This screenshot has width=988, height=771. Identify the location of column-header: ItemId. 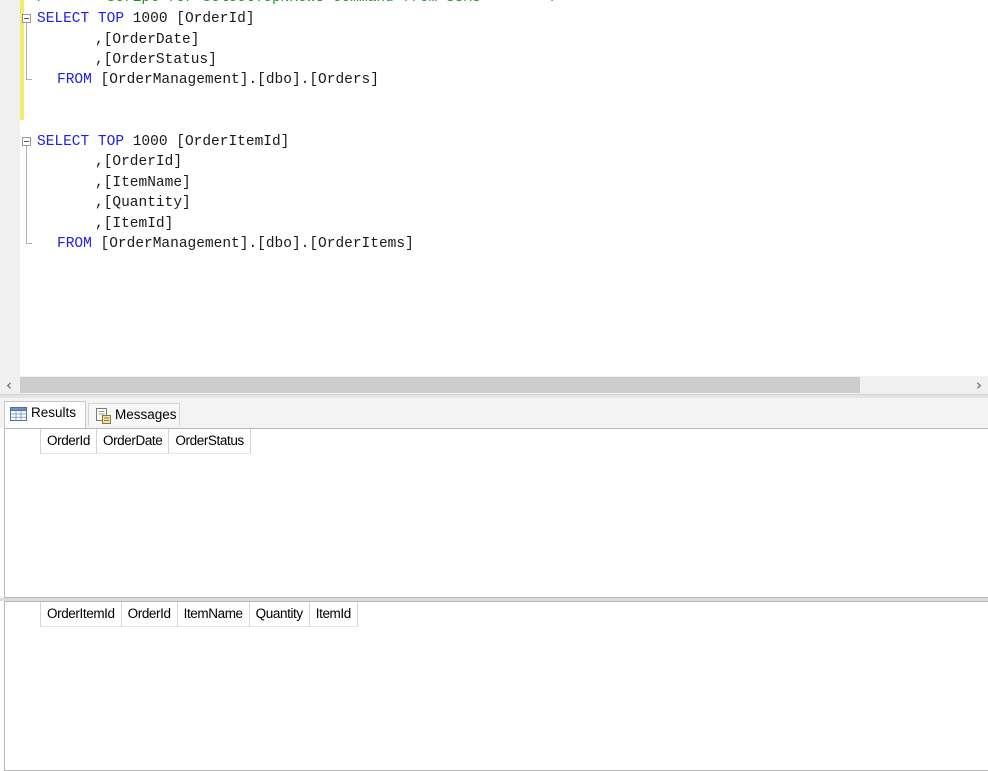
(333, 614).